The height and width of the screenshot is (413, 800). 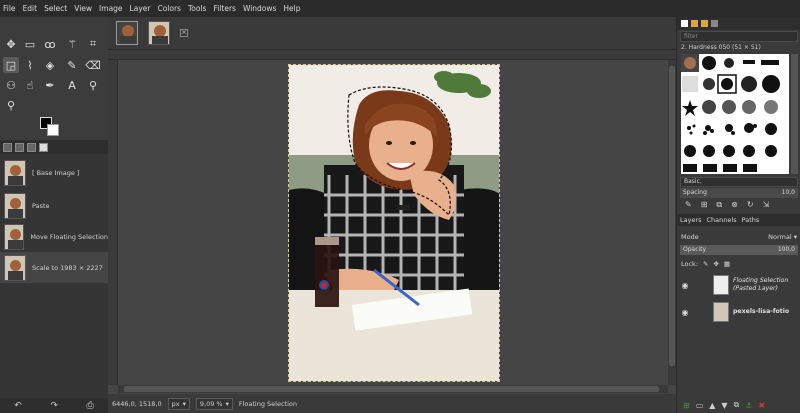 What do you see at coordinates (7, 147) in the screenshot?
I see `tool-options-tab-icon` at bounding box center [7, 147].